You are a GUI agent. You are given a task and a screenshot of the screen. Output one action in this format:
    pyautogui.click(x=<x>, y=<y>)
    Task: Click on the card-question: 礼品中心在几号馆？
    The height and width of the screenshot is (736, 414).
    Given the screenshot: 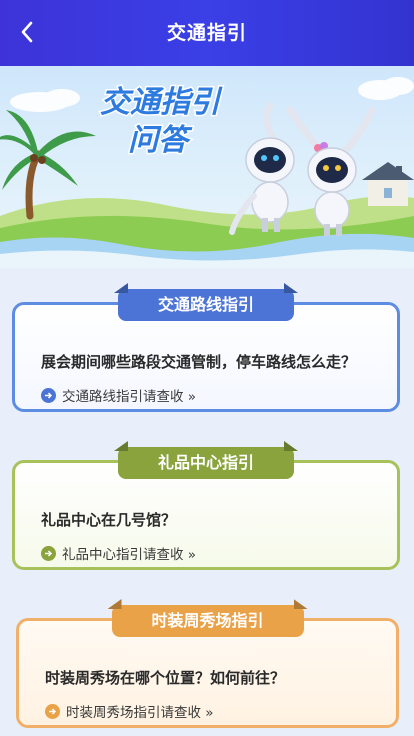 What is the action you would take?
    pyautogui.click(x=109, y=520)
    